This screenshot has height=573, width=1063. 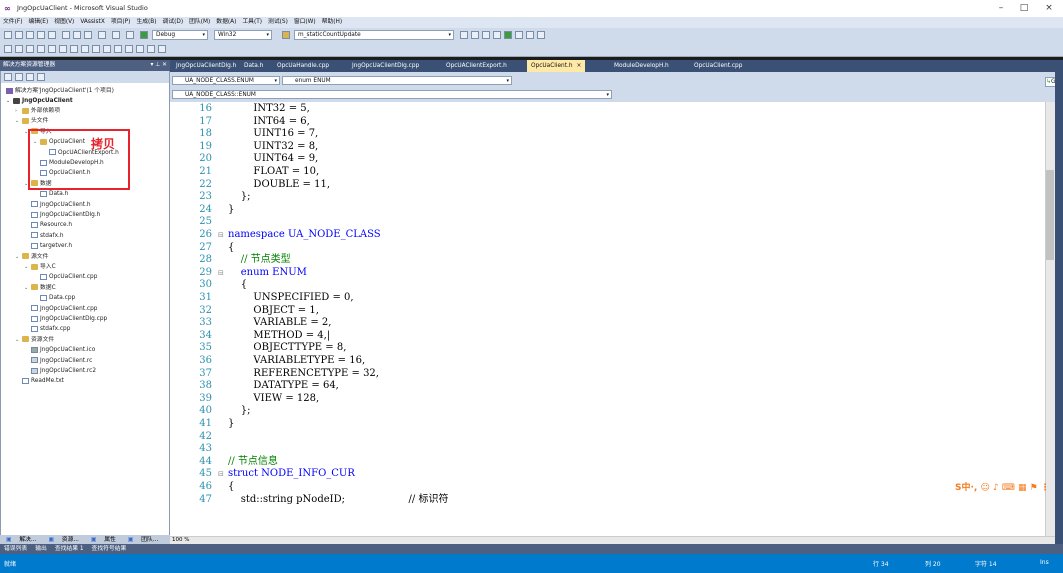 I want to click on code-line: VARIABLETYPE = 16,, so click(x=296, y=361).